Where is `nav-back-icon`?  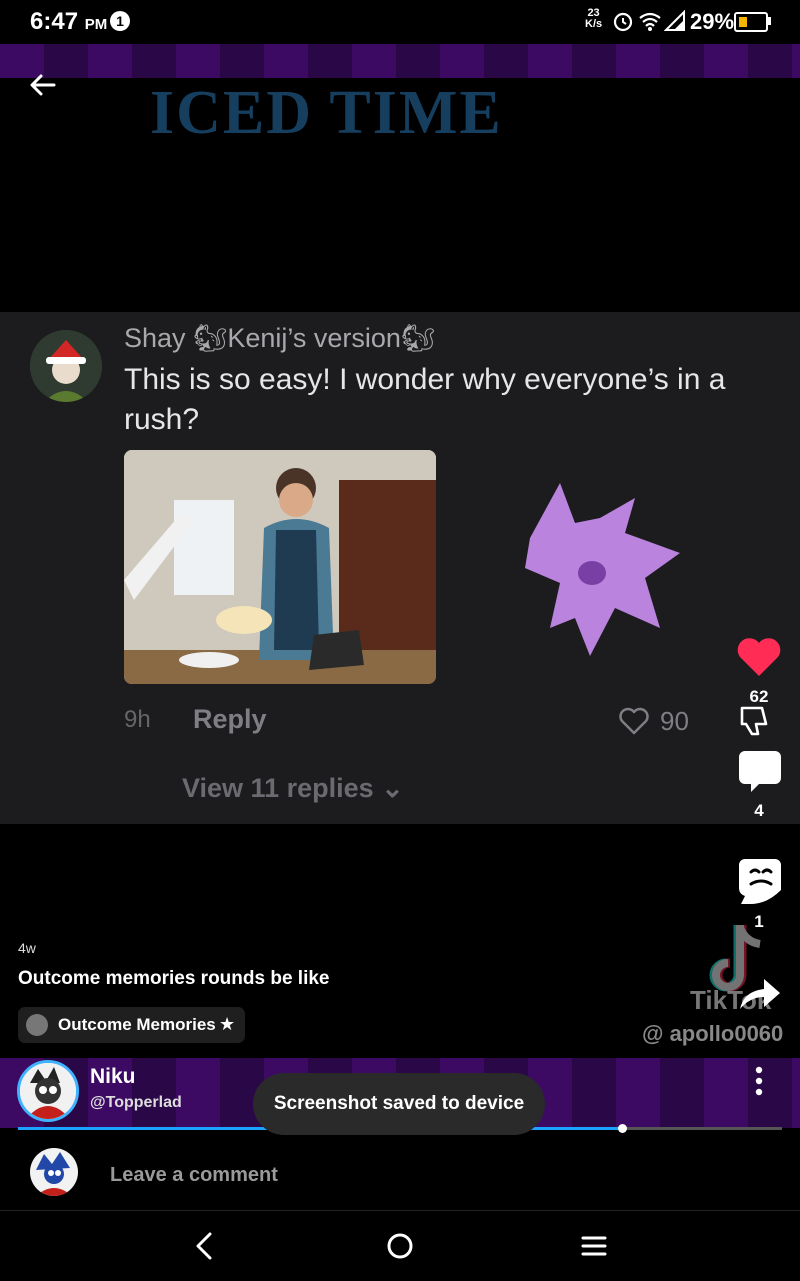
nav-back-icon is located at coordinates (206, 1246).